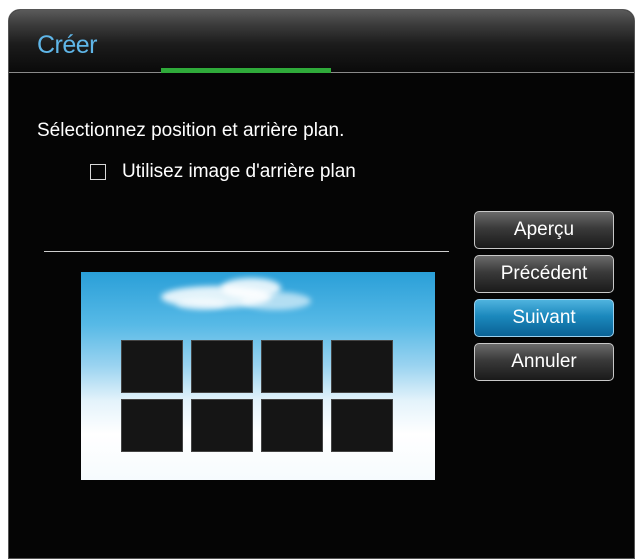 Image resolution: width=635 pixels, height=559 pixels. What do you see at coordinates (191, 130) in the screenshot?
I see `instruction-text: Sélectionnez position et arrière plan.` at bounding box center [191, 130].